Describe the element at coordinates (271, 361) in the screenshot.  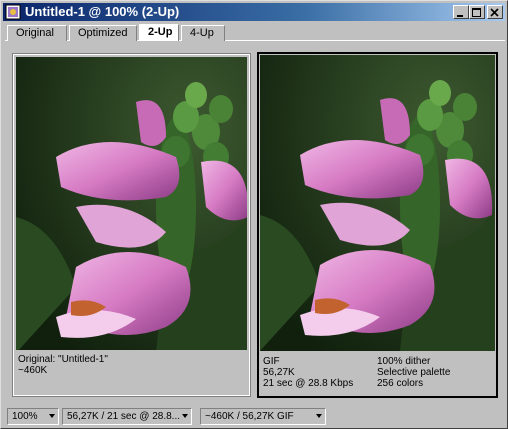
I see `format-label: GIF` at that location.